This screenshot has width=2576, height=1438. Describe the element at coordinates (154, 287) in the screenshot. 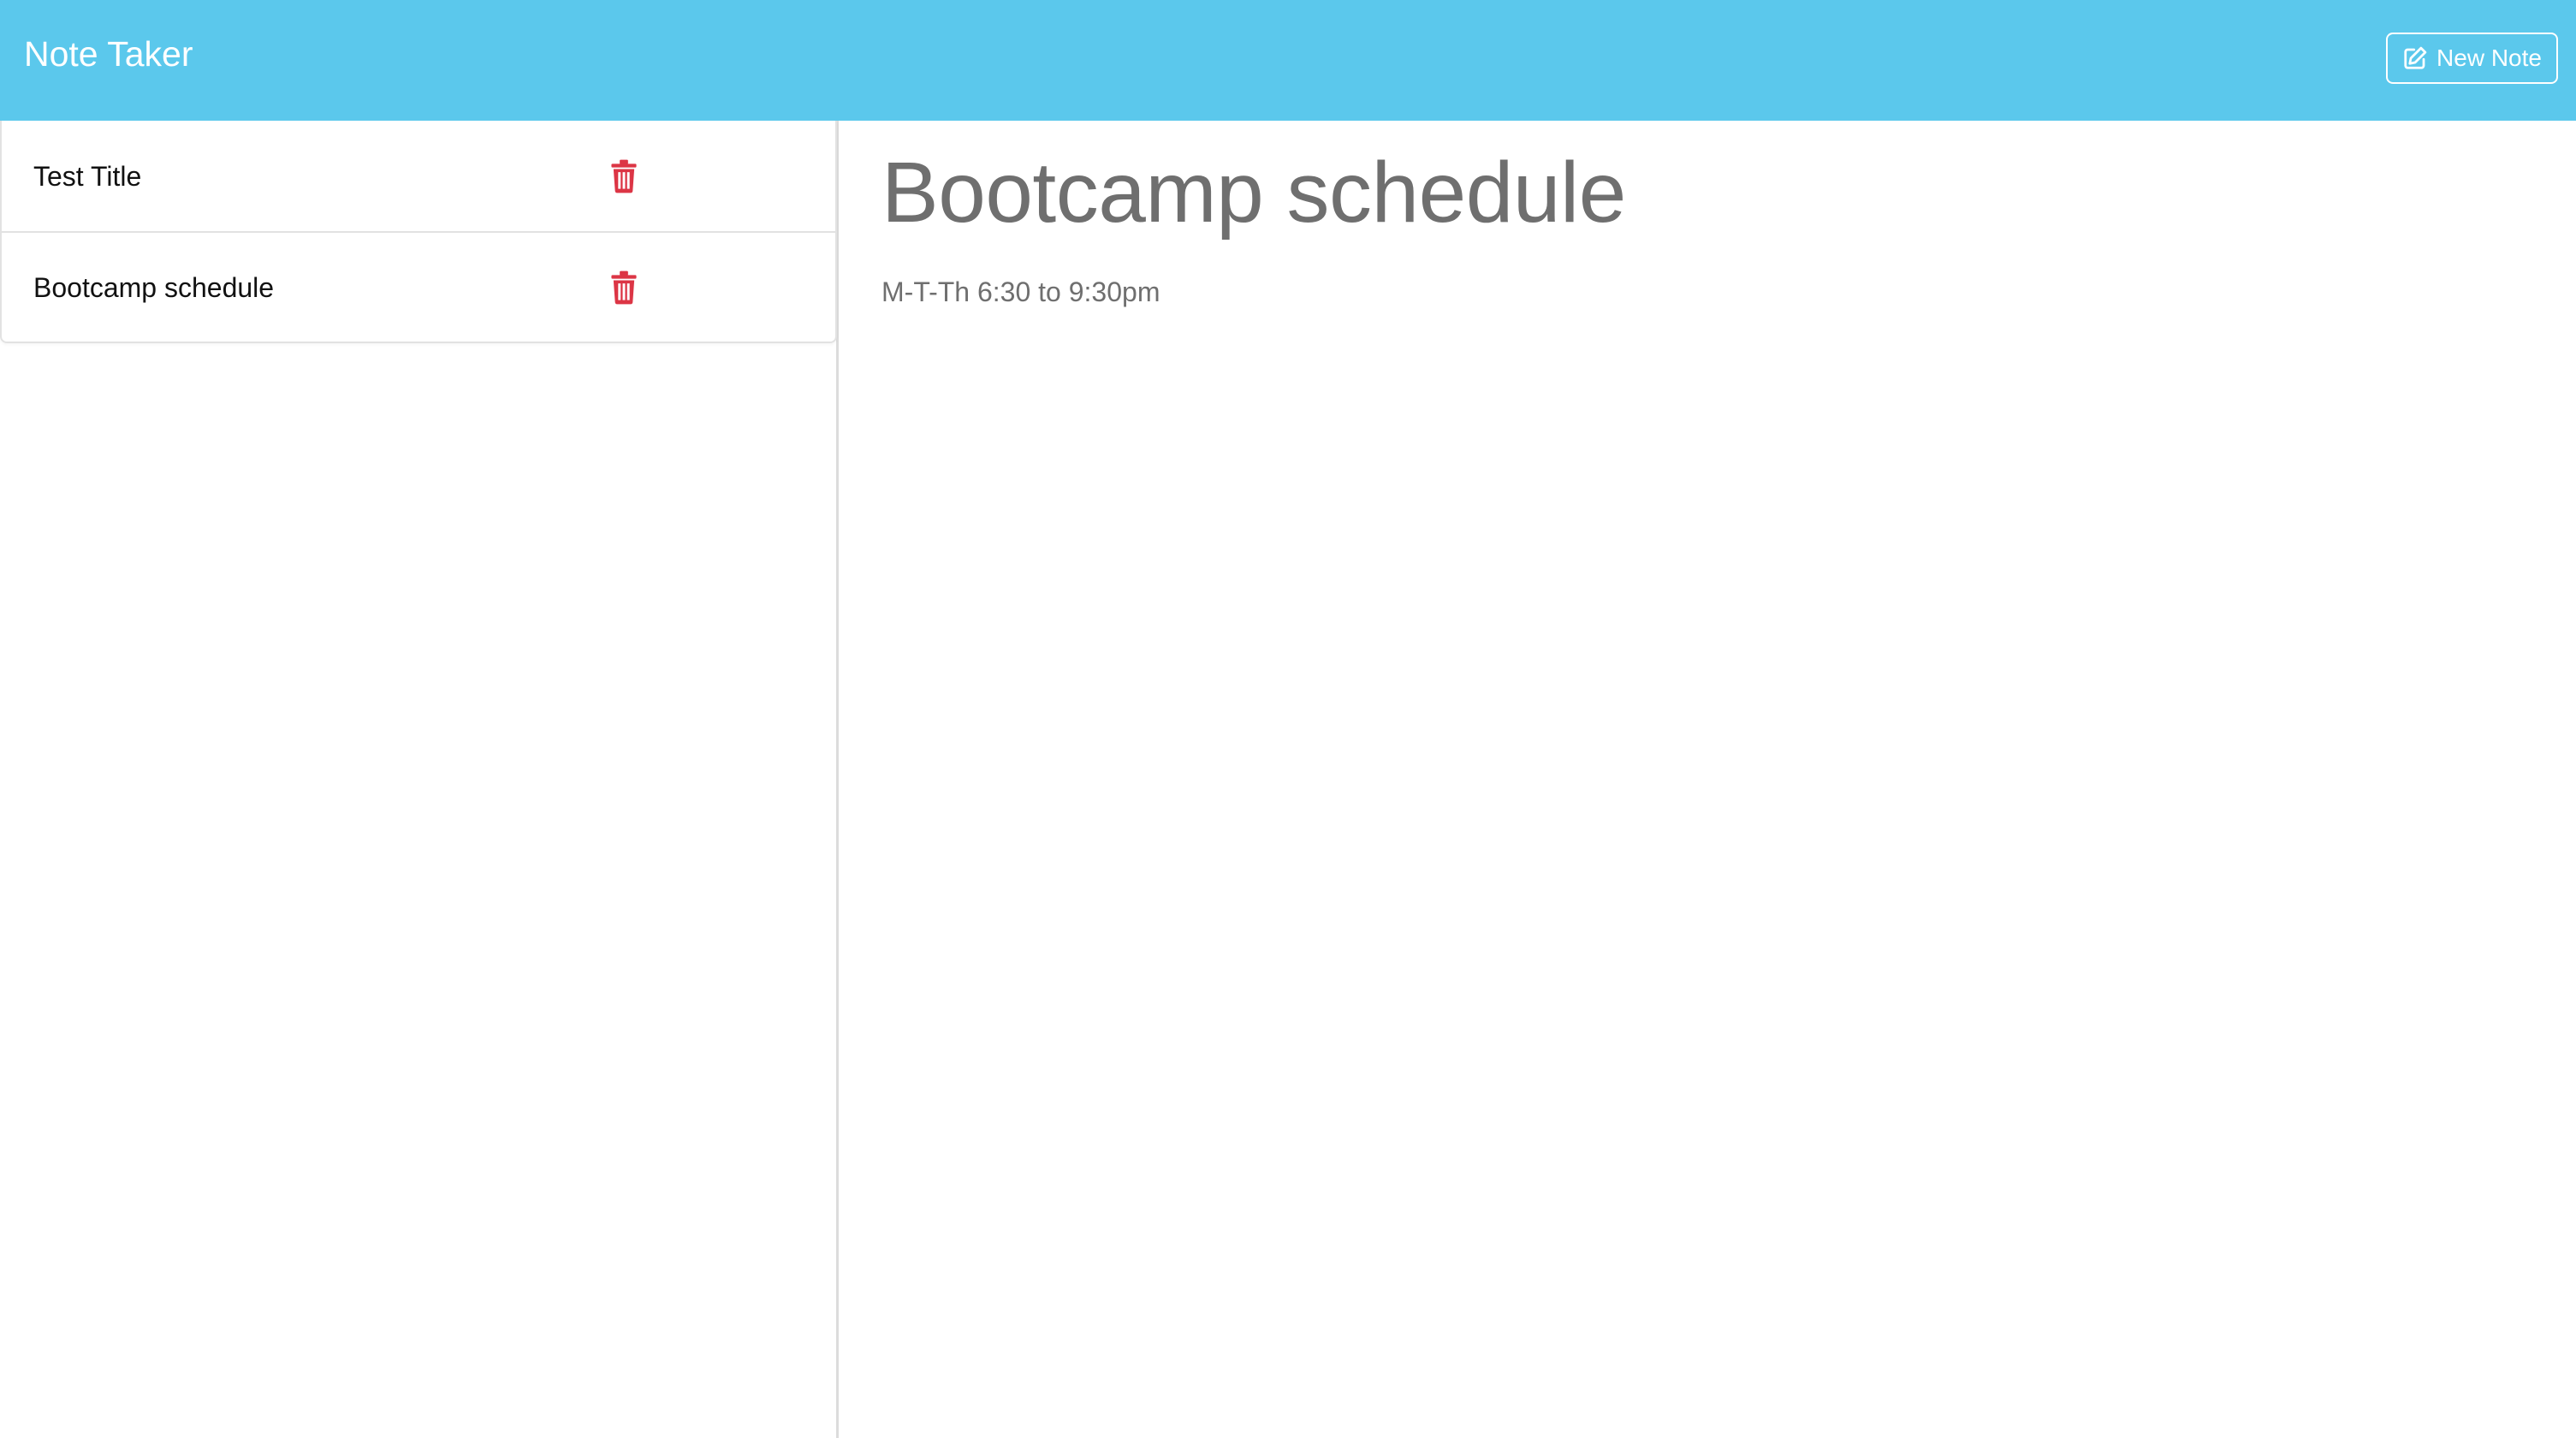

I see `note-list-item-title: Bootcamp schedule` at that location.